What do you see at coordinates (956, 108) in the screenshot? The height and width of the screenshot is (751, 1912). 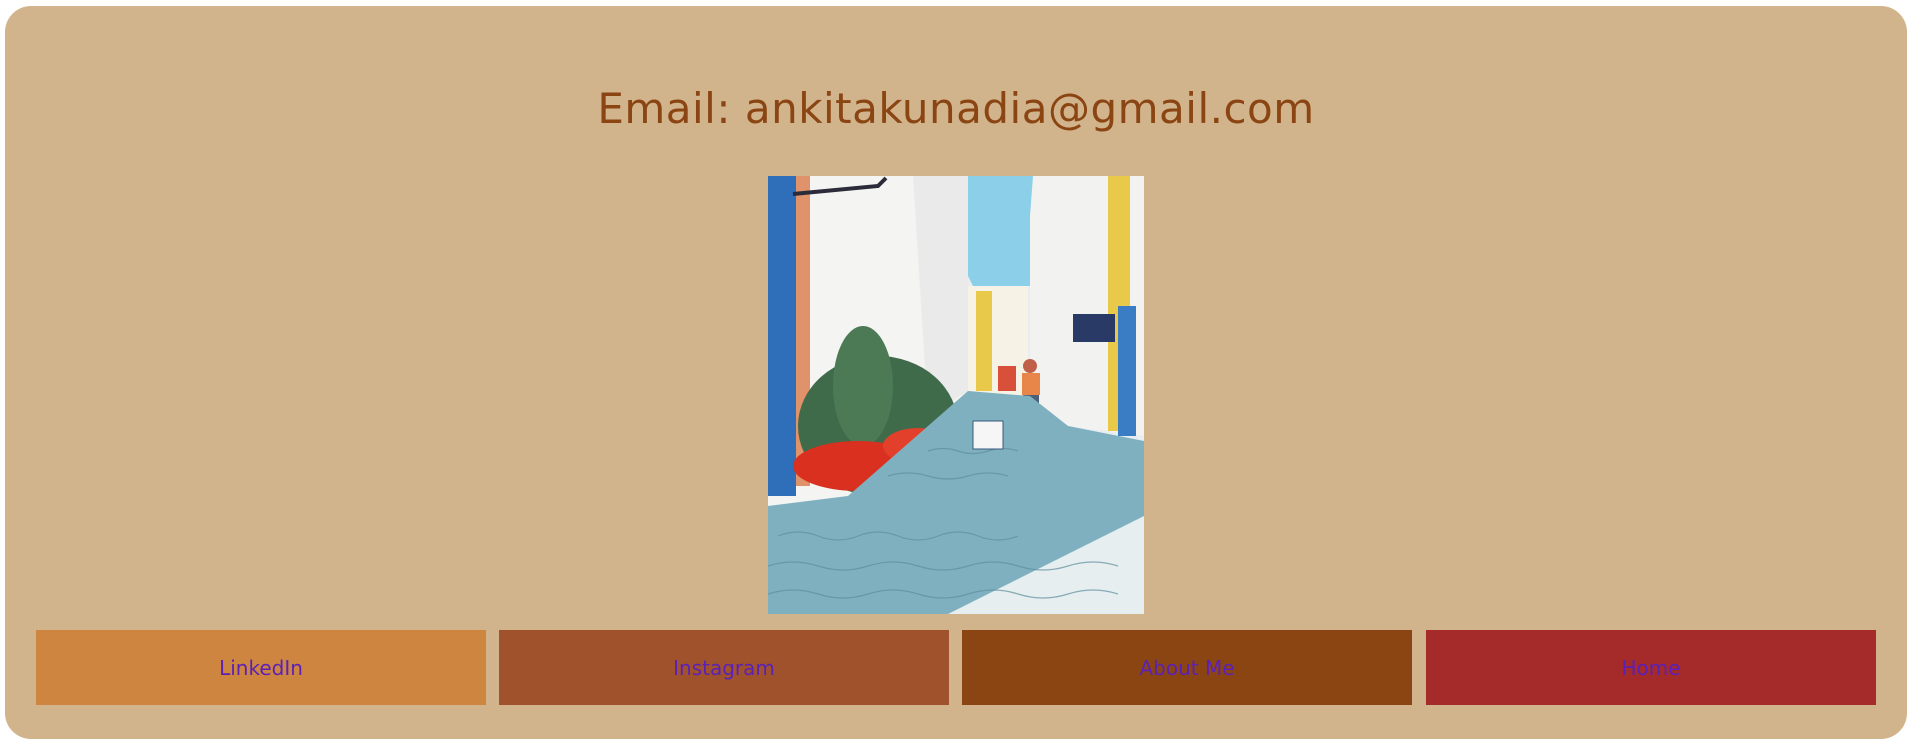 I see `email-heading: Email: ankitakunadia@gmail.com` at bounding box center [956, 108].